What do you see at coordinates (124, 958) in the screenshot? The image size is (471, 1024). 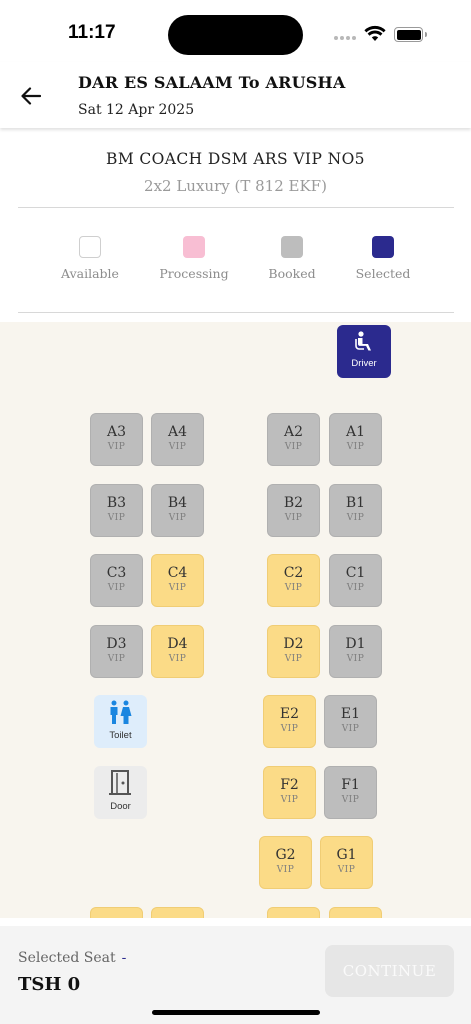 I see `selected-seat-value: -` at bounding box center [124, 958].